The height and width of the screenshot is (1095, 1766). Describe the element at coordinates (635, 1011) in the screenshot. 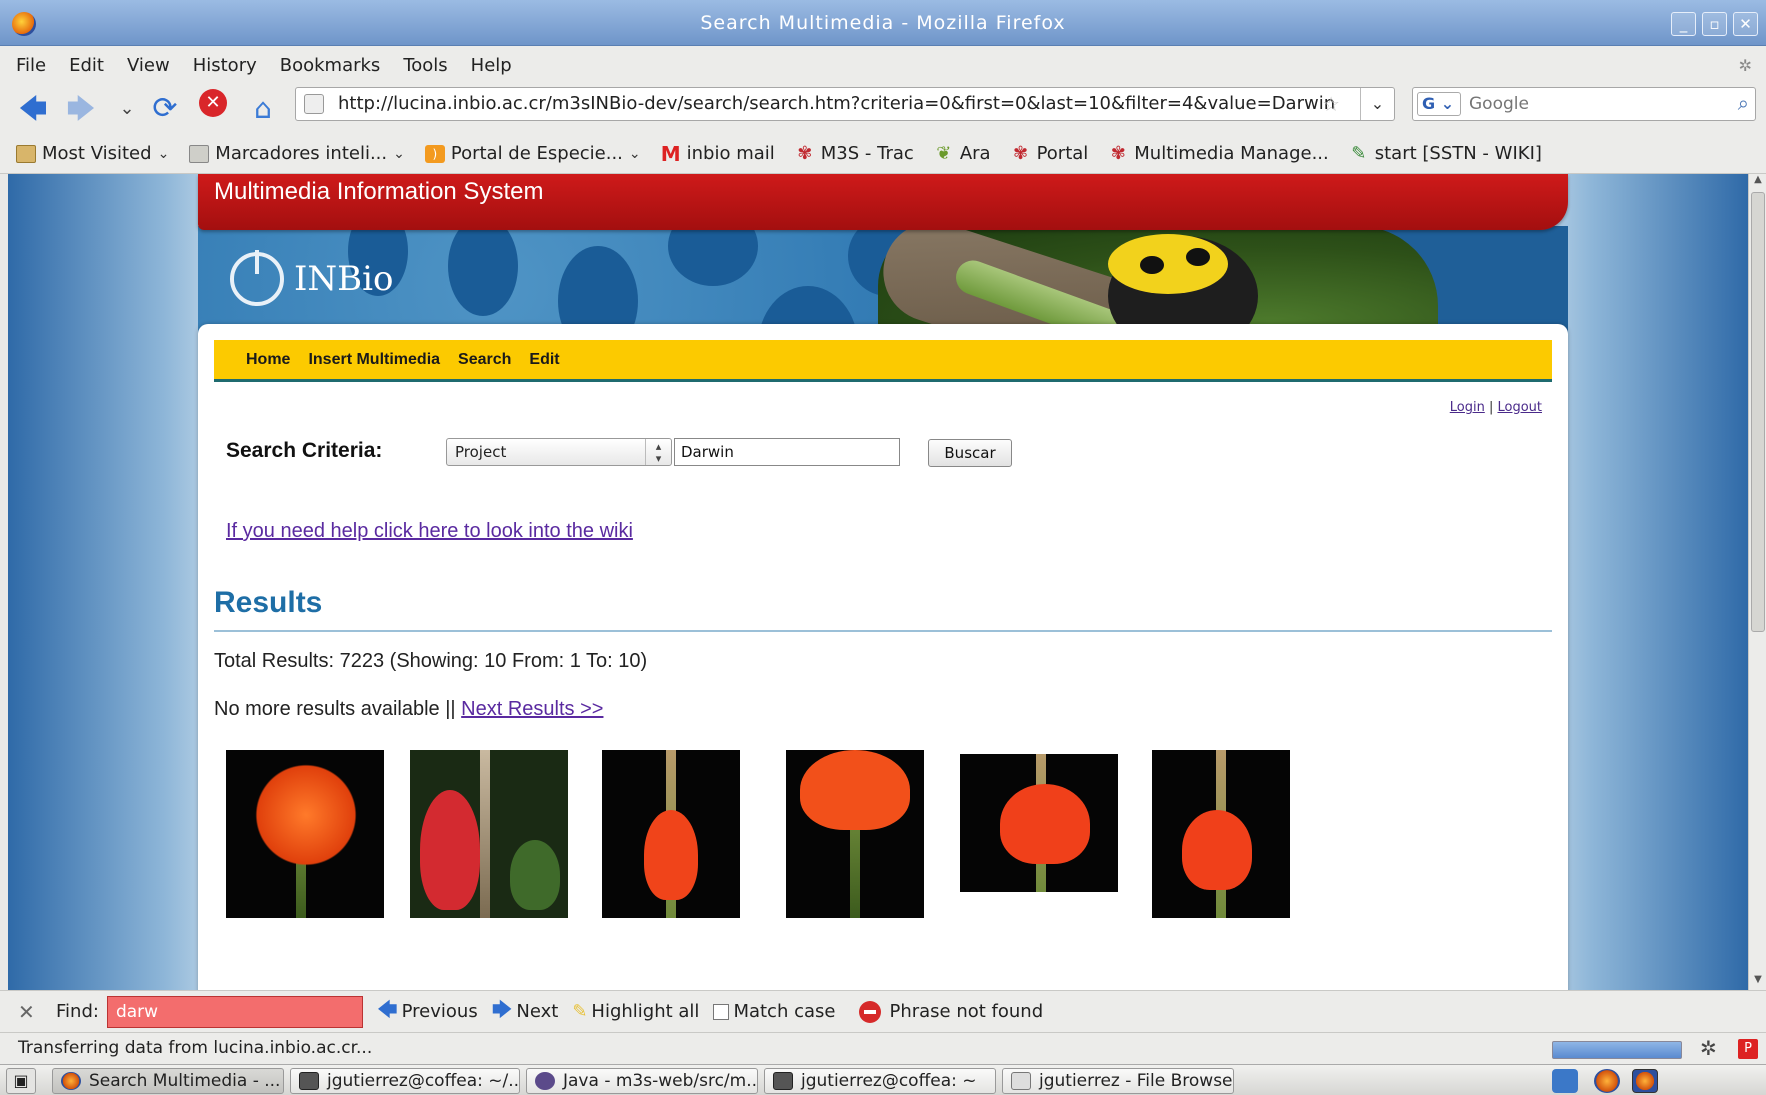

I see `highlight-all-button: ✎ Highlight all` at that location.